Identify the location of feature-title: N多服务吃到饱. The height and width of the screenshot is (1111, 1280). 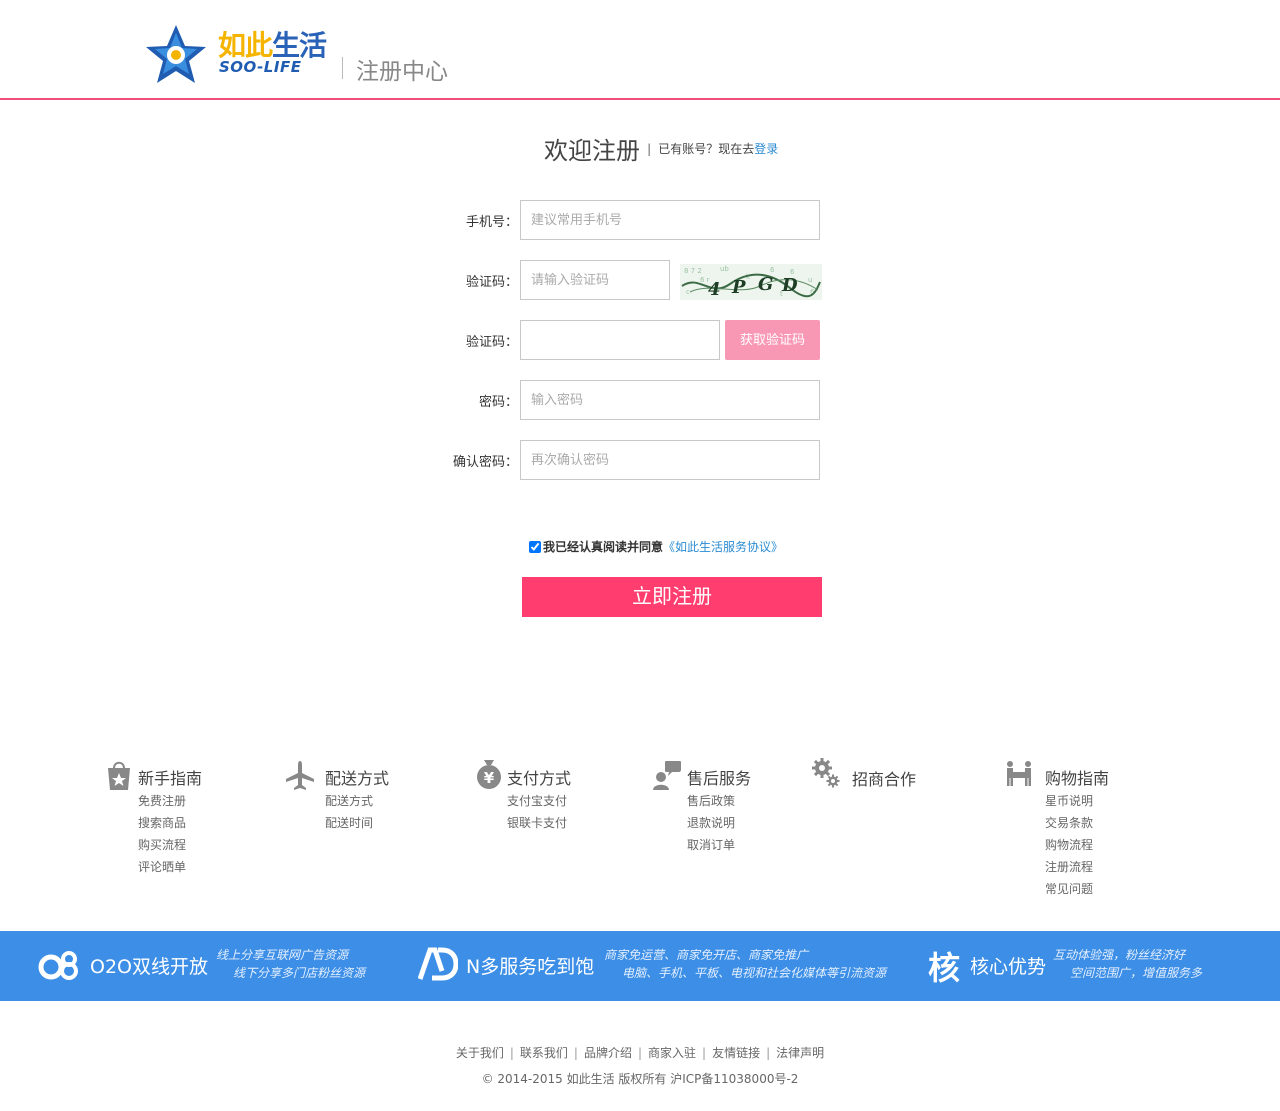
(530, 967).